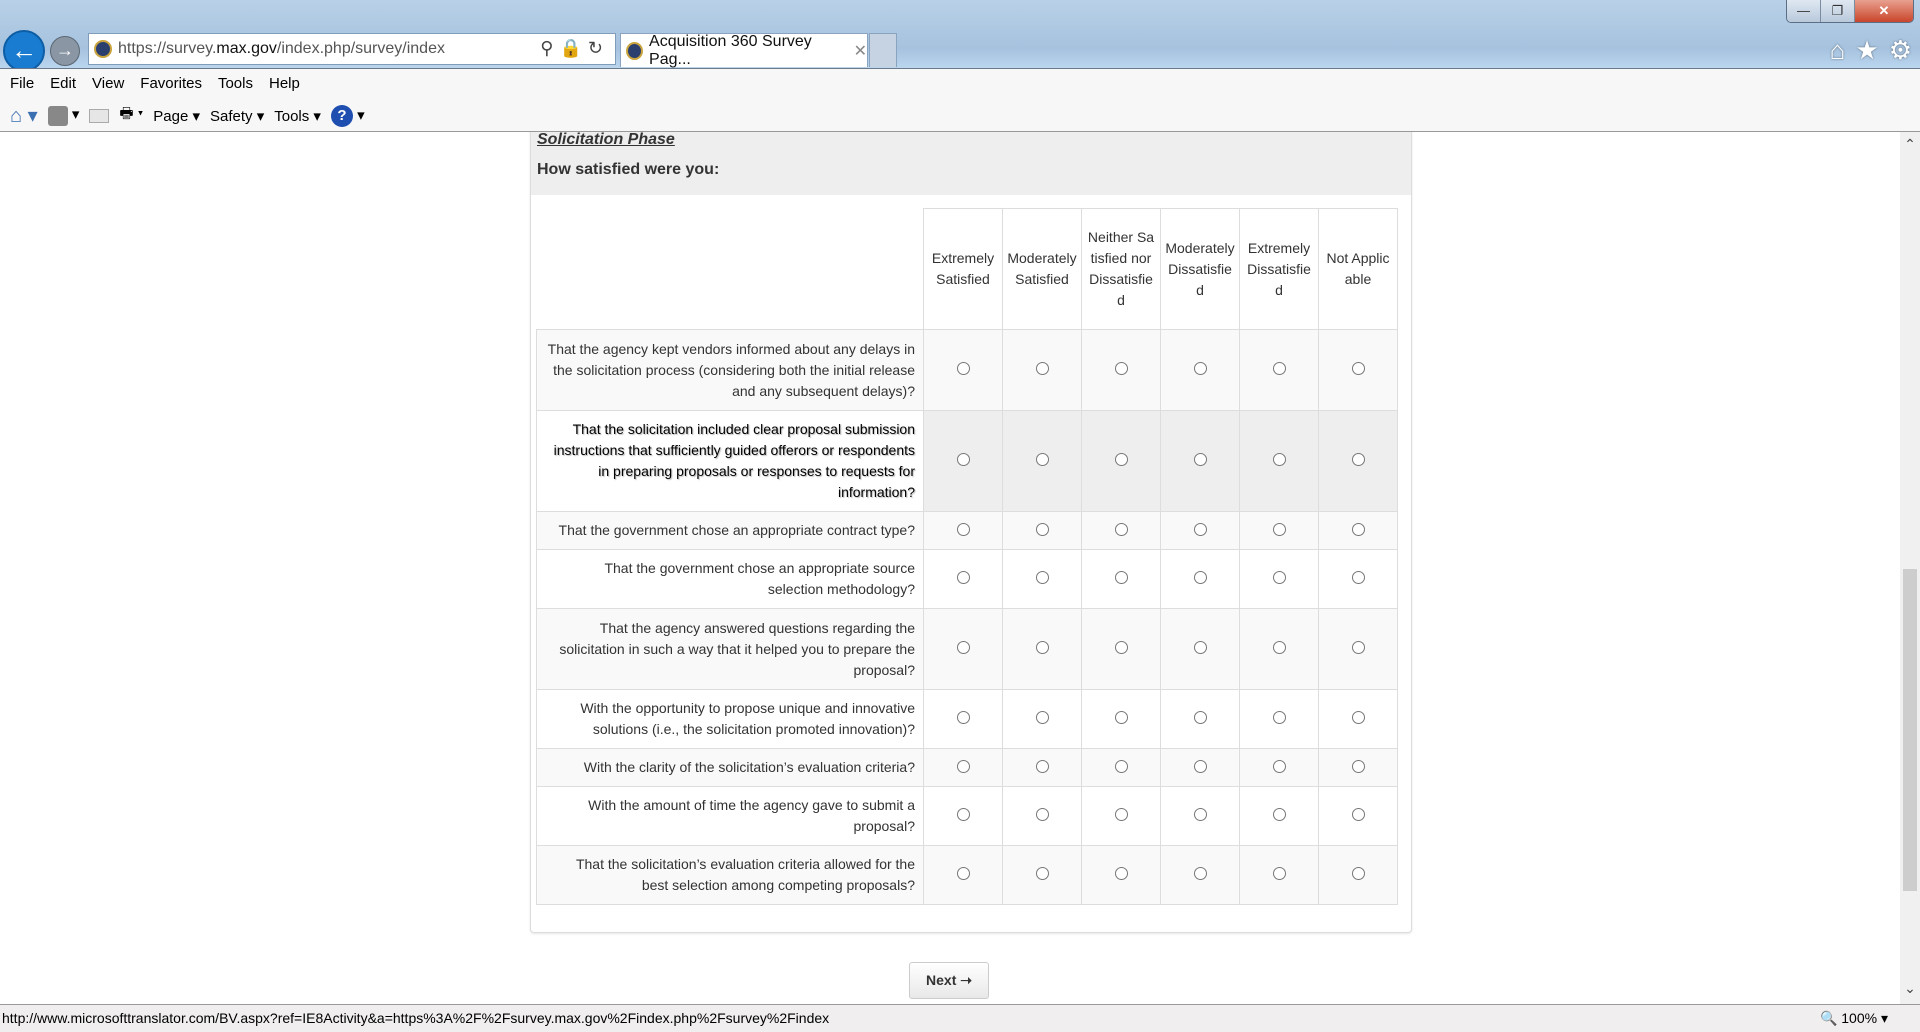 The image size is (1920, 1032). I want to click on restore-button: ❐, so click(1838, 11).